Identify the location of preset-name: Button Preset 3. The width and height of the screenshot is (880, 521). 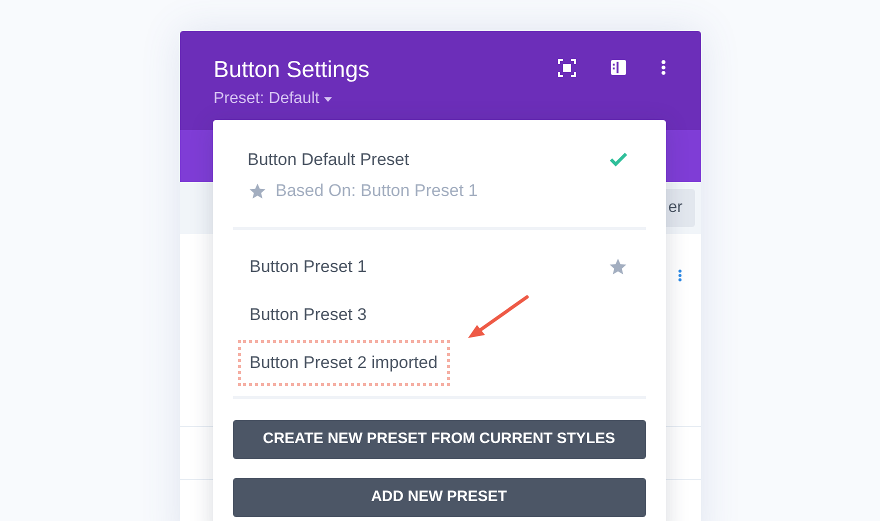
(308, 315).